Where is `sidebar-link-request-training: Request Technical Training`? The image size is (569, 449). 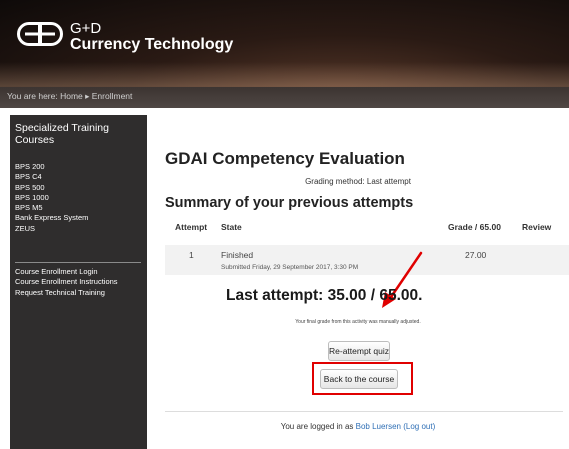 sidebar-link-request-training: Request Technical Training is located at coordinates (66, 293).